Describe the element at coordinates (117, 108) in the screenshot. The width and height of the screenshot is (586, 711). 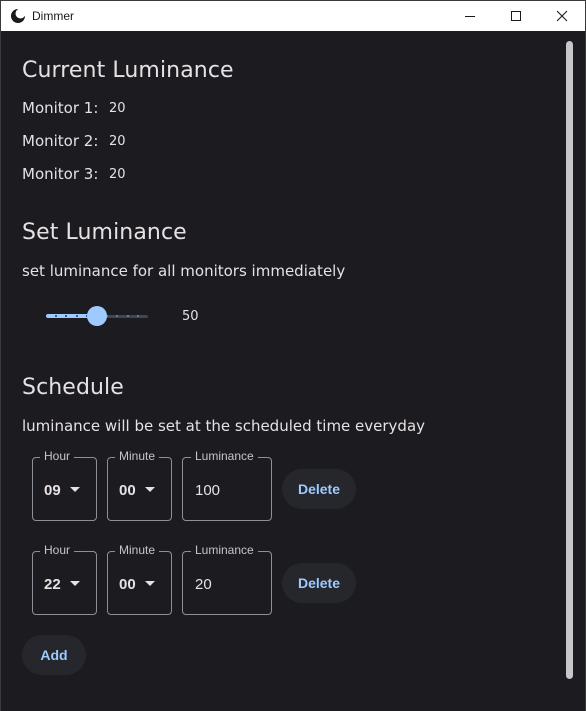
I see `monitor-1-value: 20` at that location.